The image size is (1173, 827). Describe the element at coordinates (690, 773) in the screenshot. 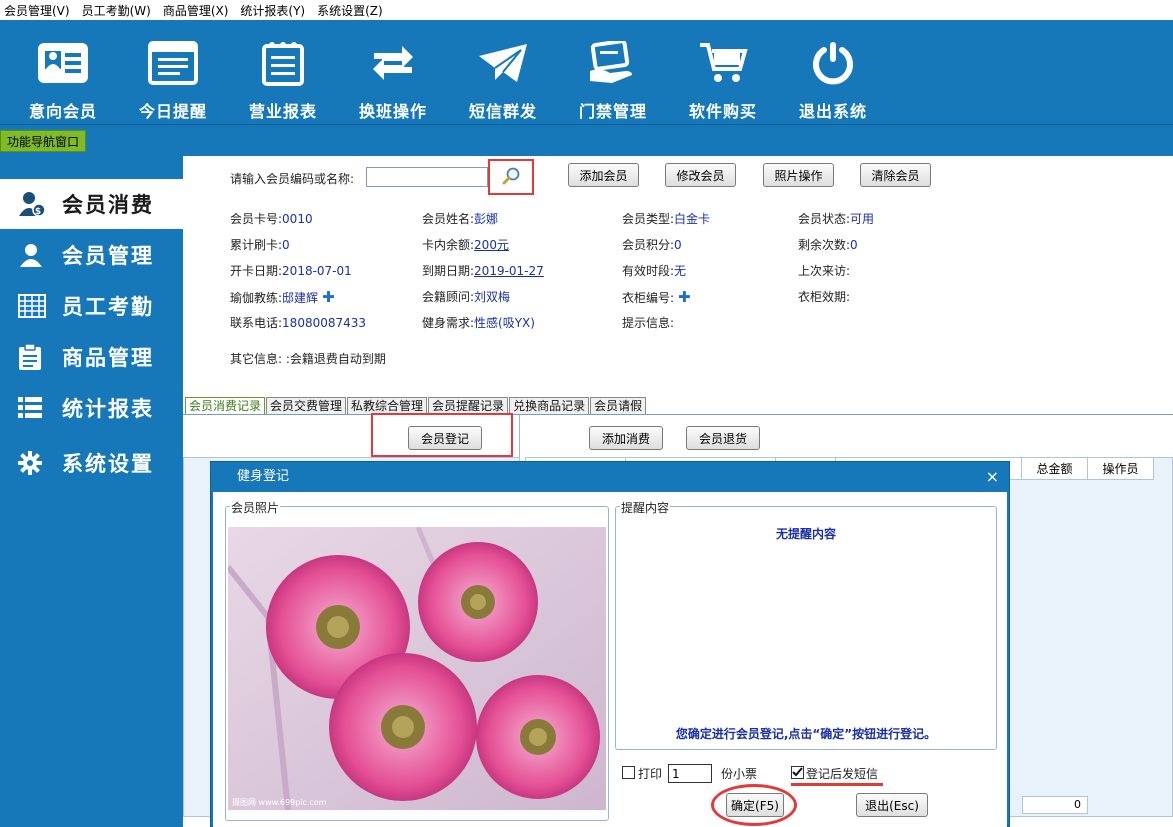

I see `copies-input` at that location.